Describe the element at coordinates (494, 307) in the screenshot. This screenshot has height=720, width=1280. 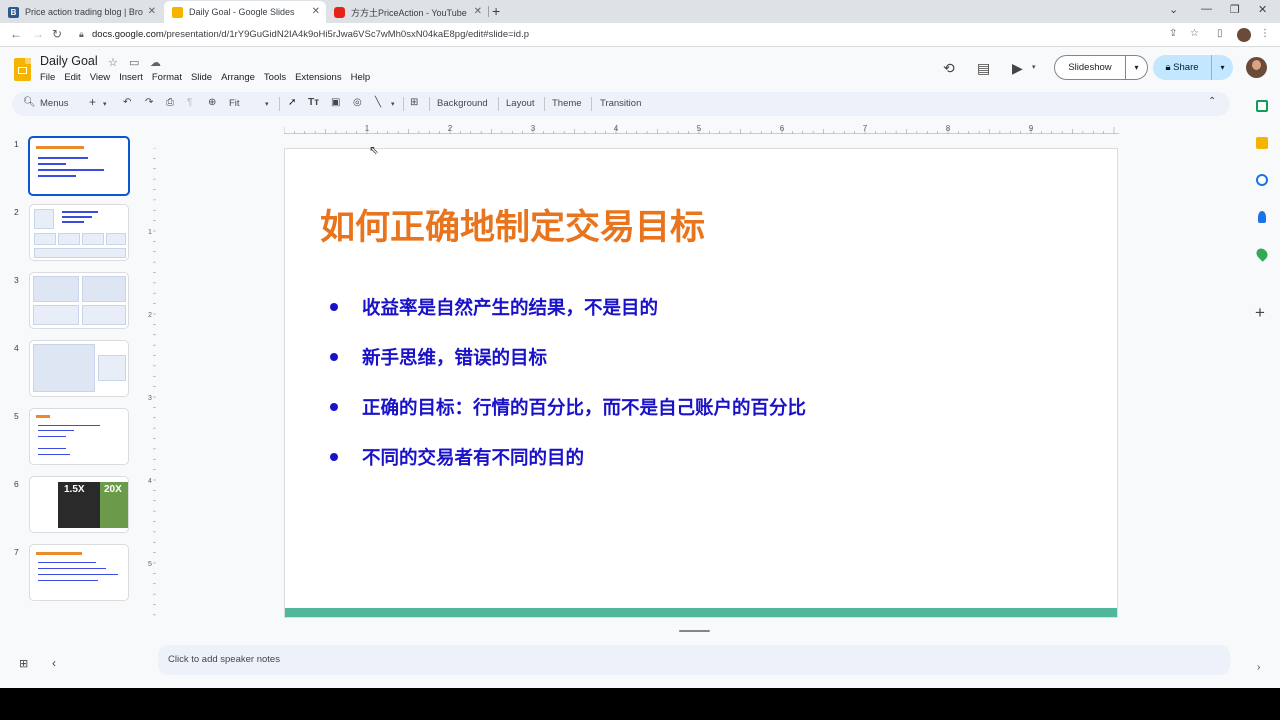
I see `slide-bullet-item: 收益率是自然产生的结果，不是目的` at that location.